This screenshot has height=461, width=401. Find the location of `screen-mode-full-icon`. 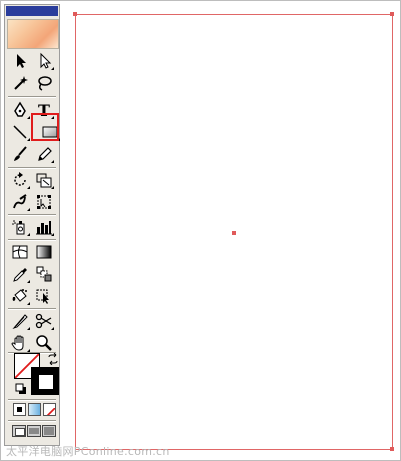

screen-mode-full-icon is located at coordinates (49, 431).